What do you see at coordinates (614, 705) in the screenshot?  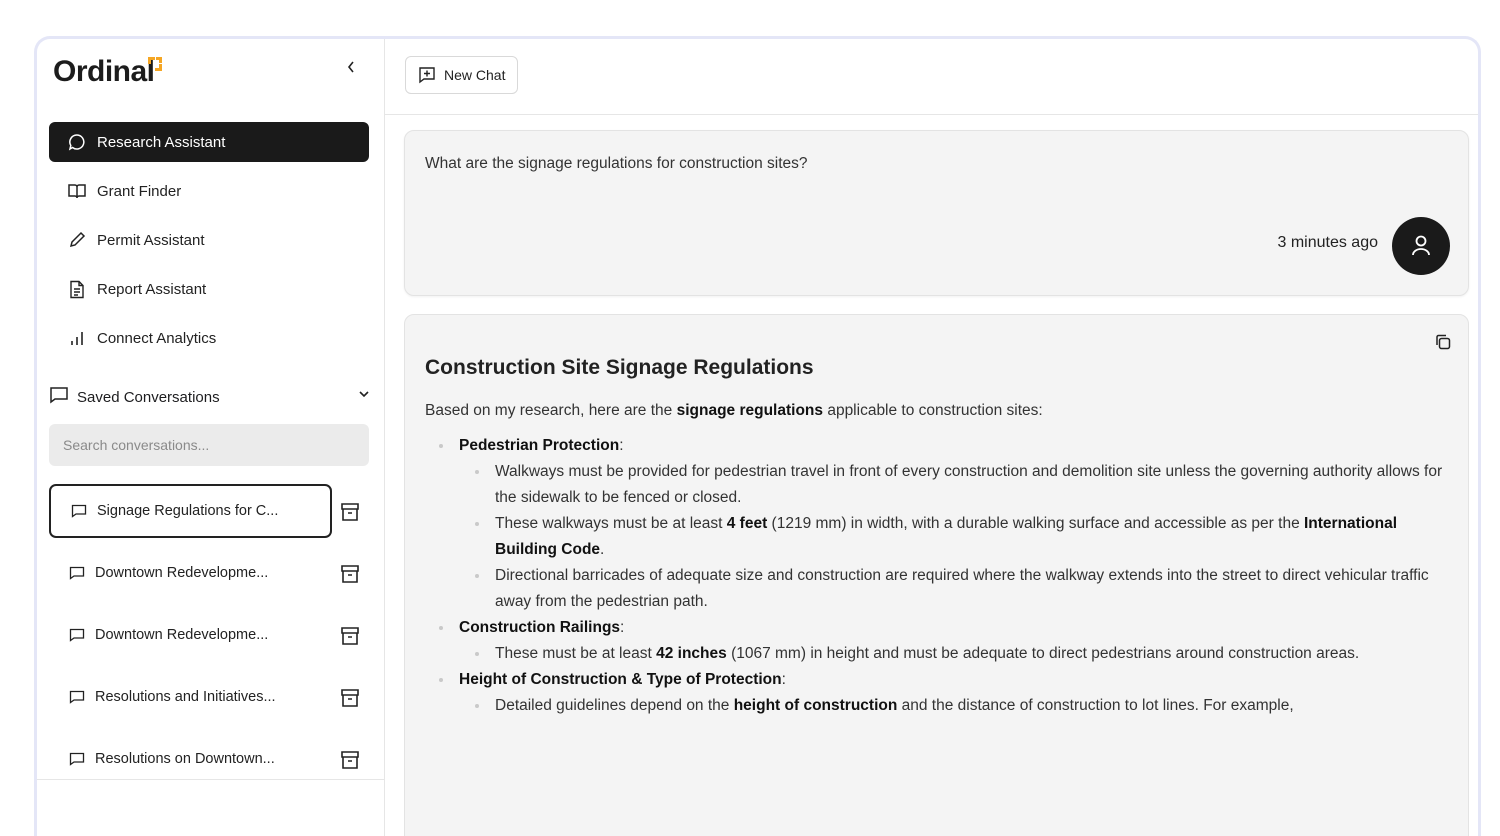 I see `item-text: Detailed guidelines depend on the` at bounding box center [614, 705].